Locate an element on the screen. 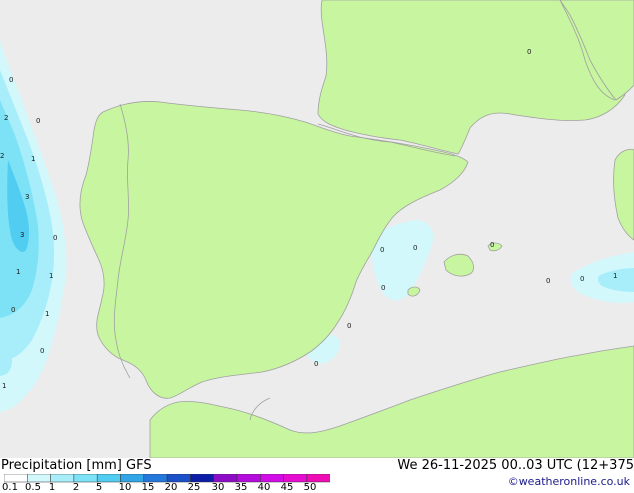  map-title: Precipitation [mm] GFS is located at coordinates (76, 465).